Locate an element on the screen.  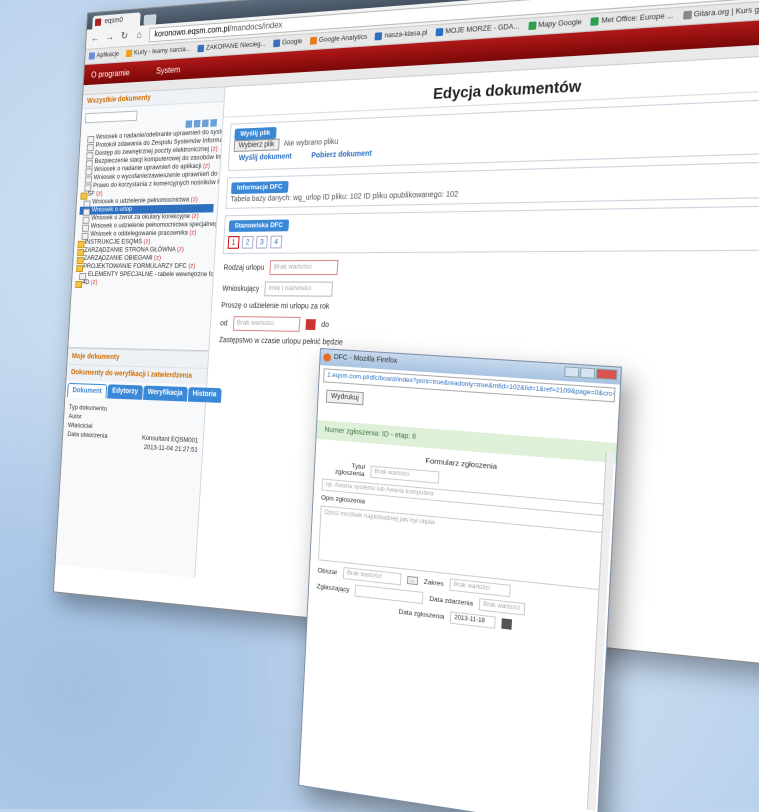
tree-item-label: PROJEKTOWANIE FORMULARZY DFC is located at coordinates (135, 266).